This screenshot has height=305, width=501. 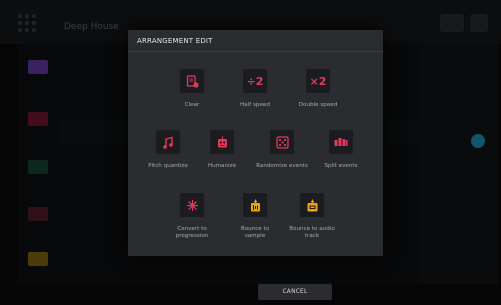 I want to click on bounce-sample-icon, so click(x=255, y=205).